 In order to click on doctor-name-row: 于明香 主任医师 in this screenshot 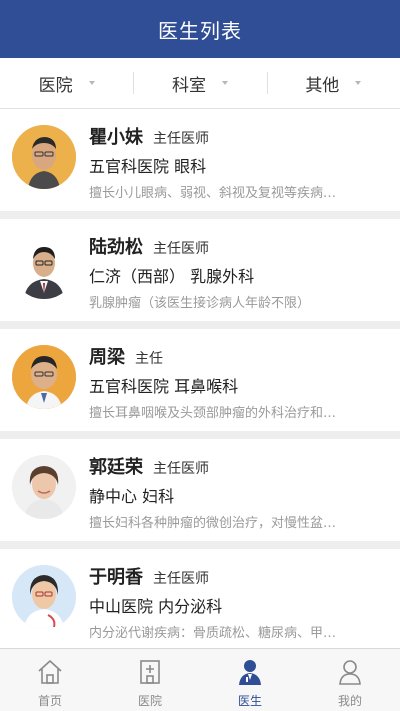, I will do `click(149, 576)`.